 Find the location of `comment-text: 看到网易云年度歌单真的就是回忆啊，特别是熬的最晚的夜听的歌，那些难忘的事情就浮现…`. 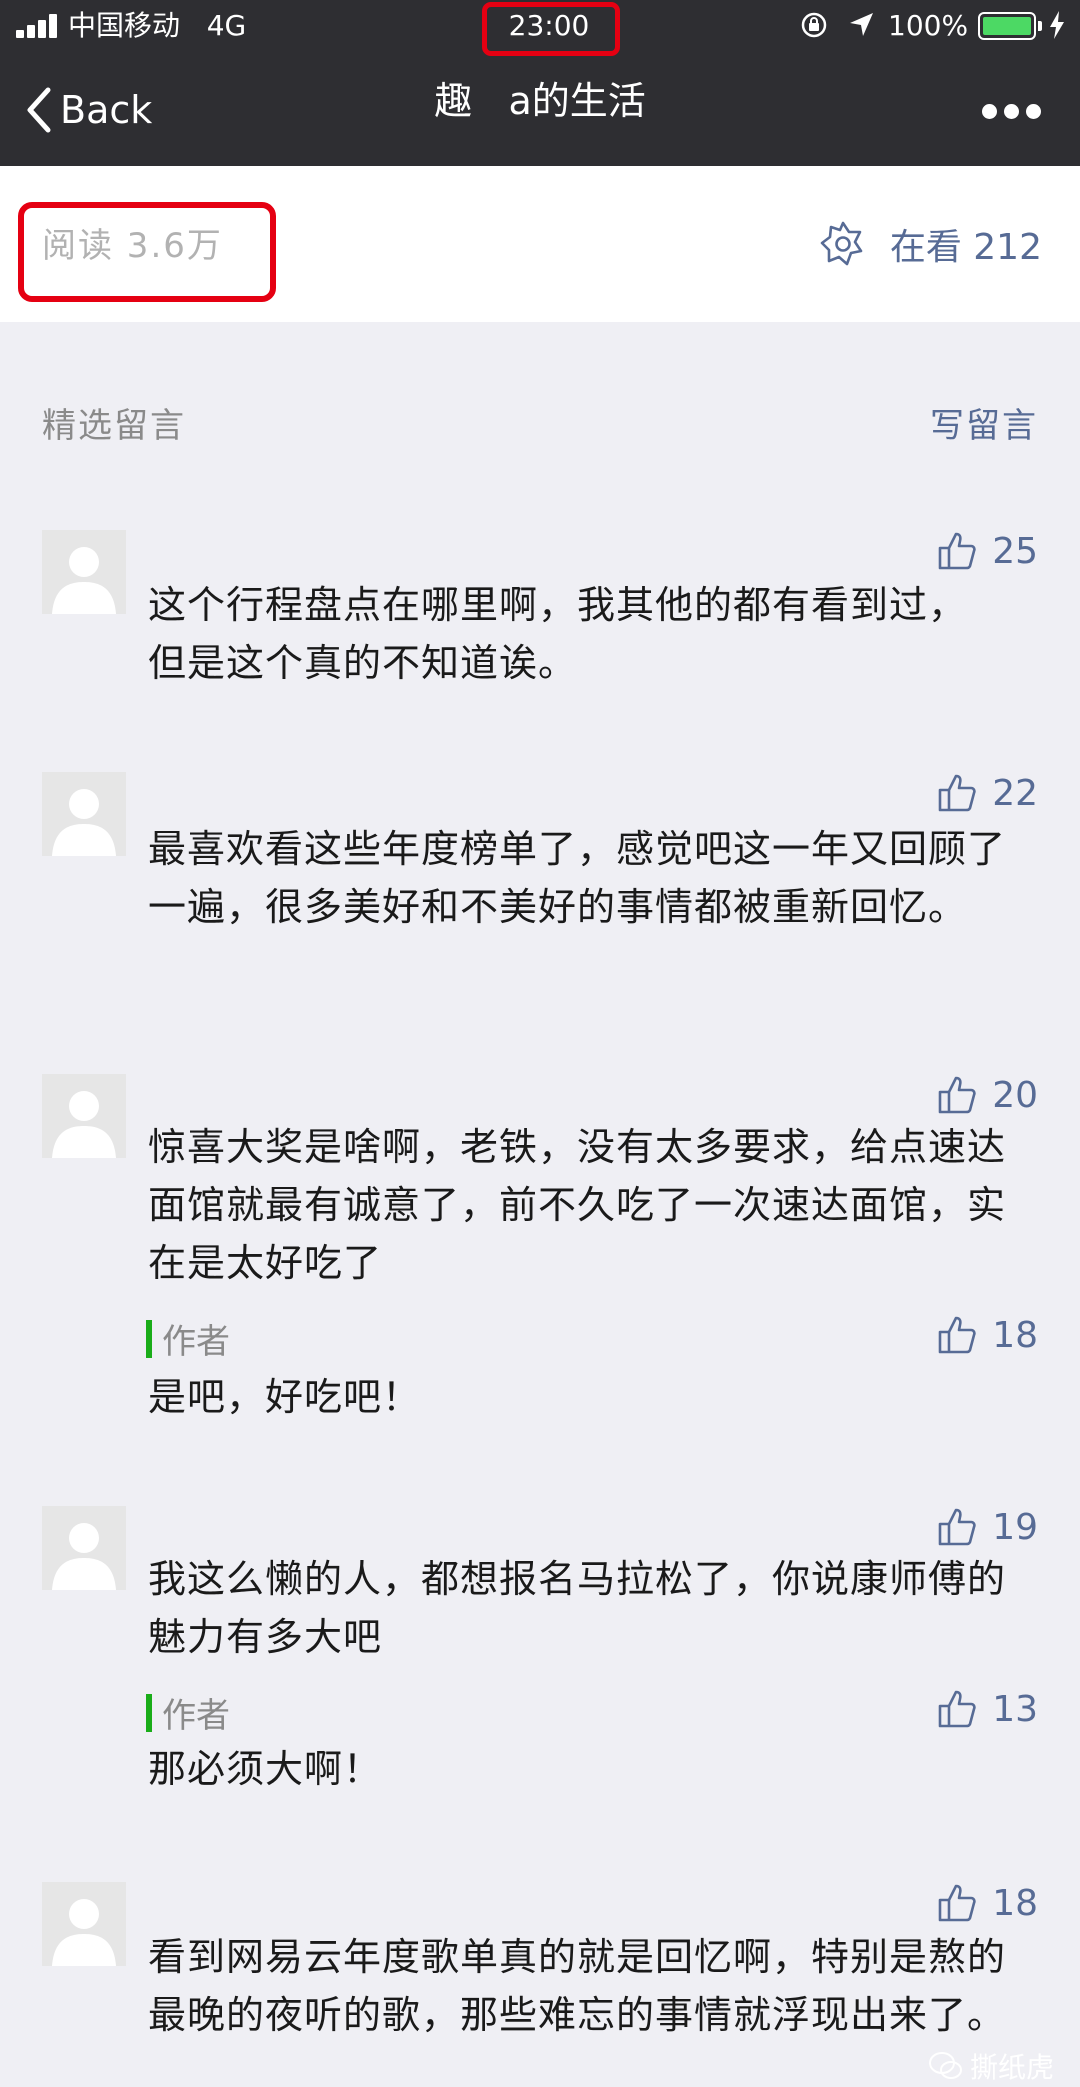

comment-text: 看到网易云年度歌单真的就是回忆啊，特别是熬的最晚的夜听的歌，那些难忘的事情就浮现… is located at coordinates (577, 1986).